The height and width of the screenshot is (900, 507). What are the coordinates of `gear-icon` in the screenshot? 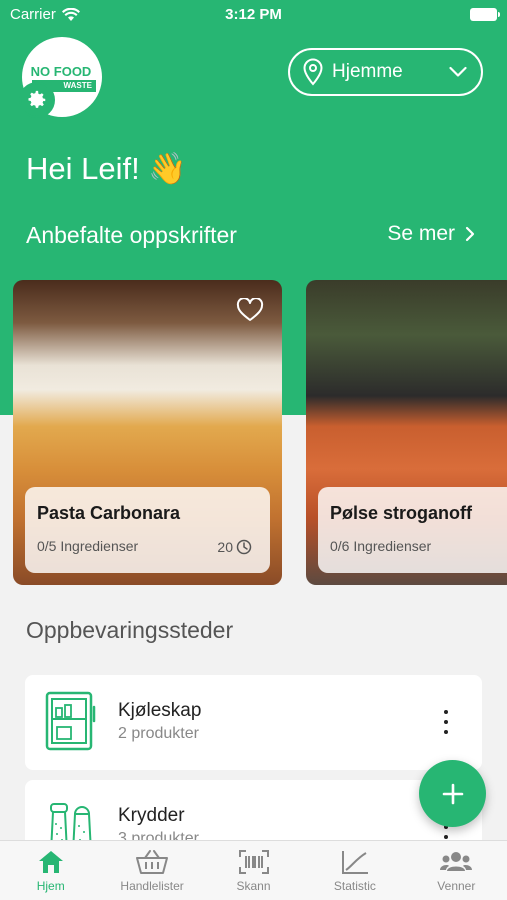 It's located at (37, 99).